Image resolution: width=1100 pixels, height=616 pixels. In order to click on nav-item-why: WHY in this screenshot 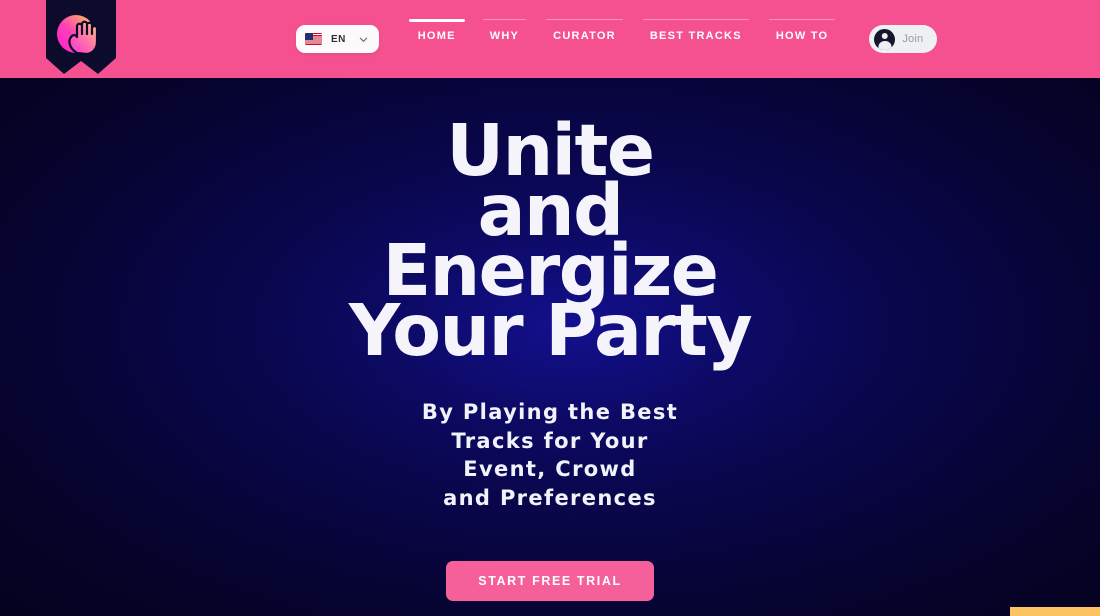, I will do `click(504, 30)`.